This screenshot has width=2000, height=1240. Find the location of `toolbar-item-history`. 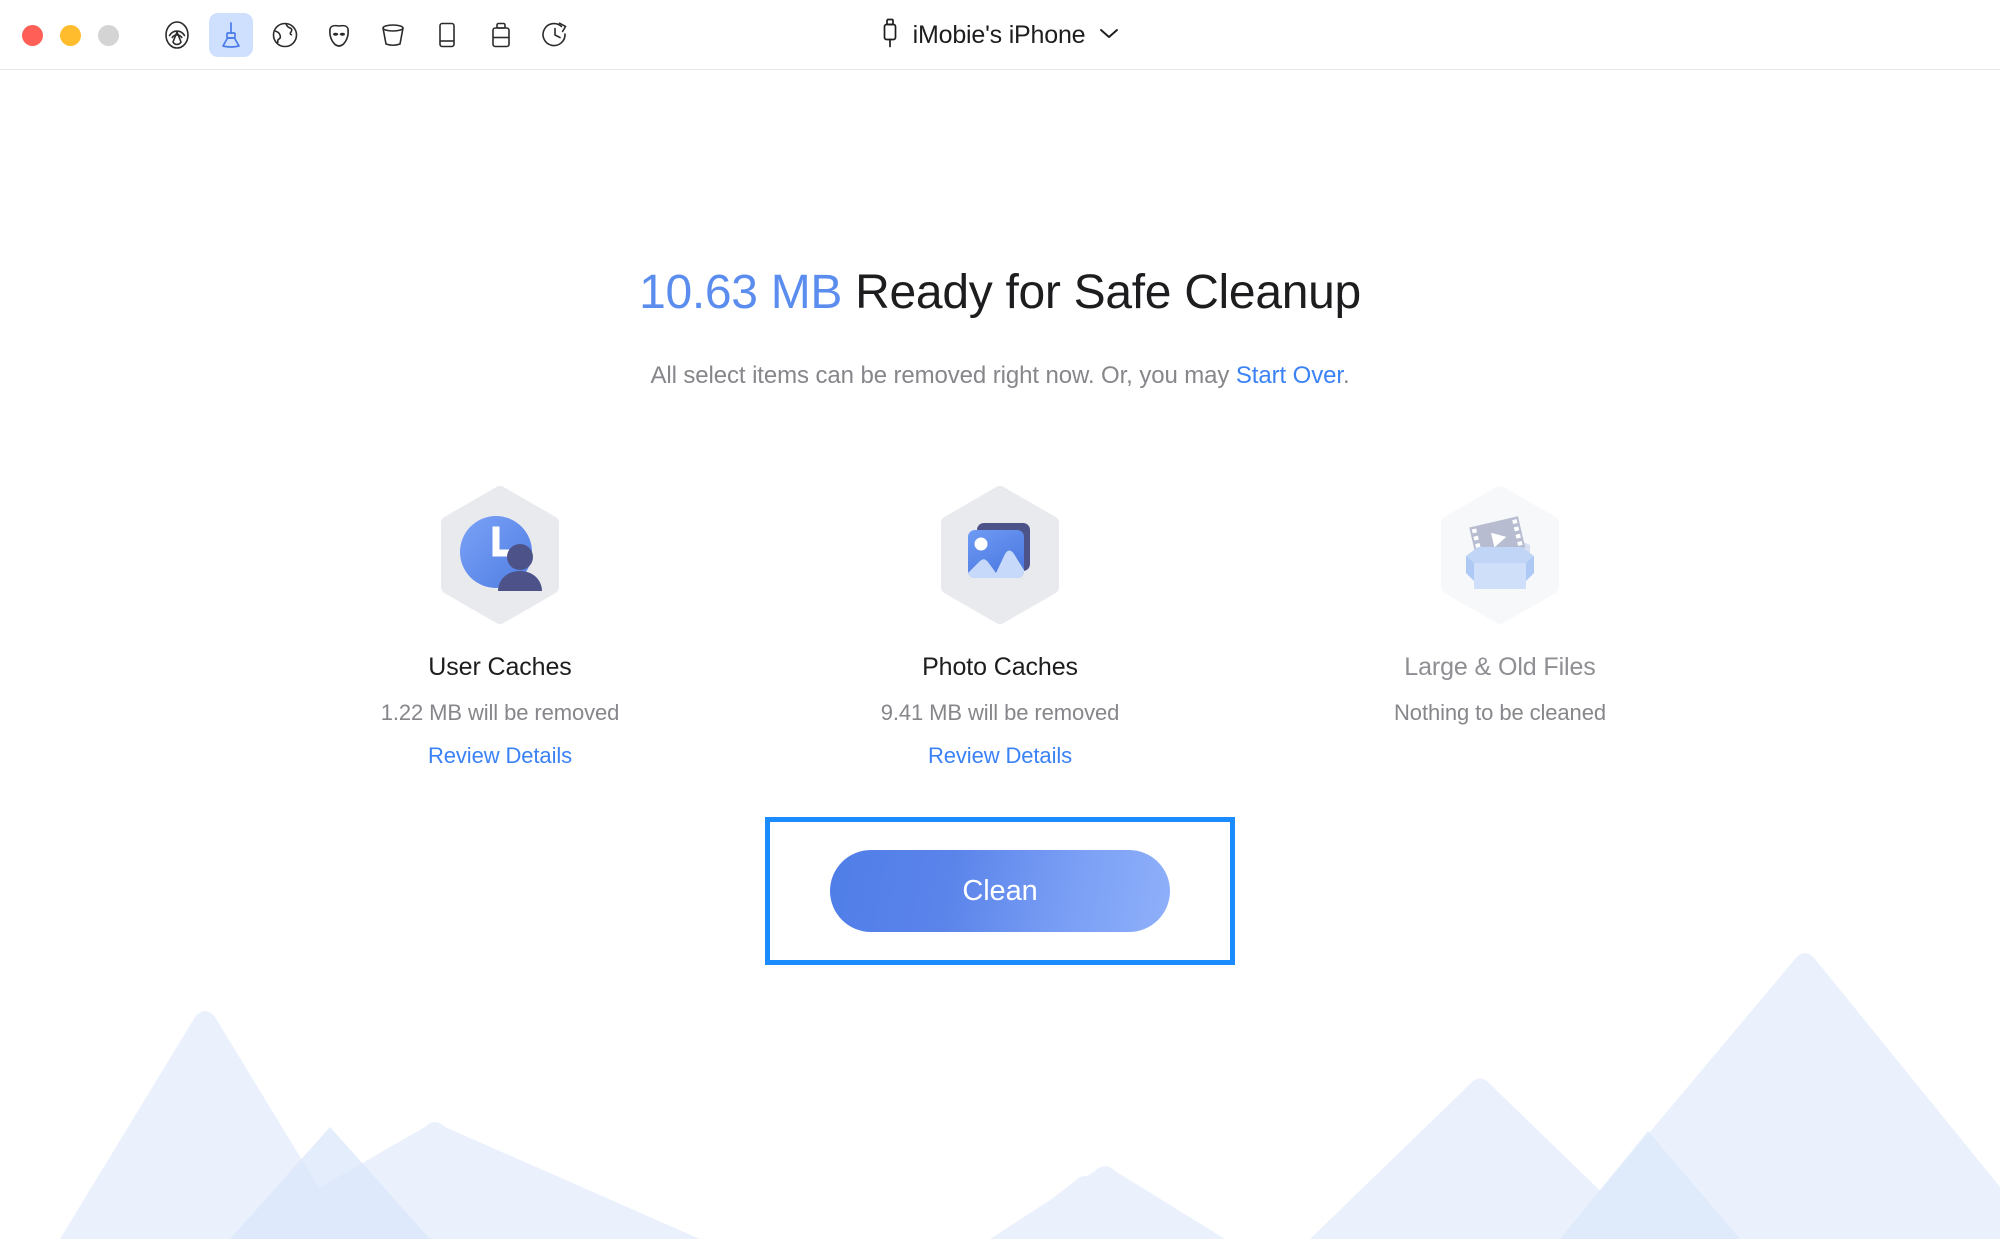

toolbar-item-history is located at coordinates (555, 35).